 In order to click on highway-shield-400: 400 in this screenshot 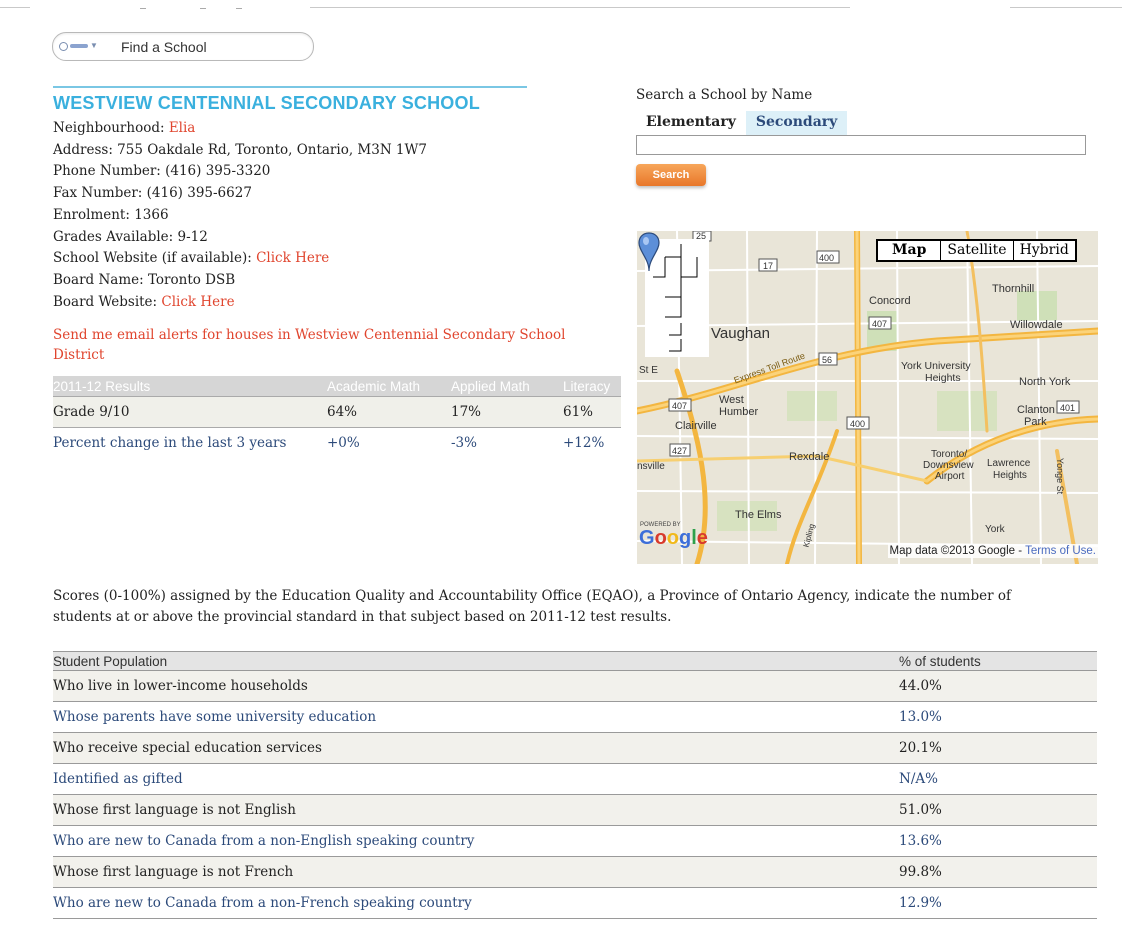, I will do `click(826, 258)`.